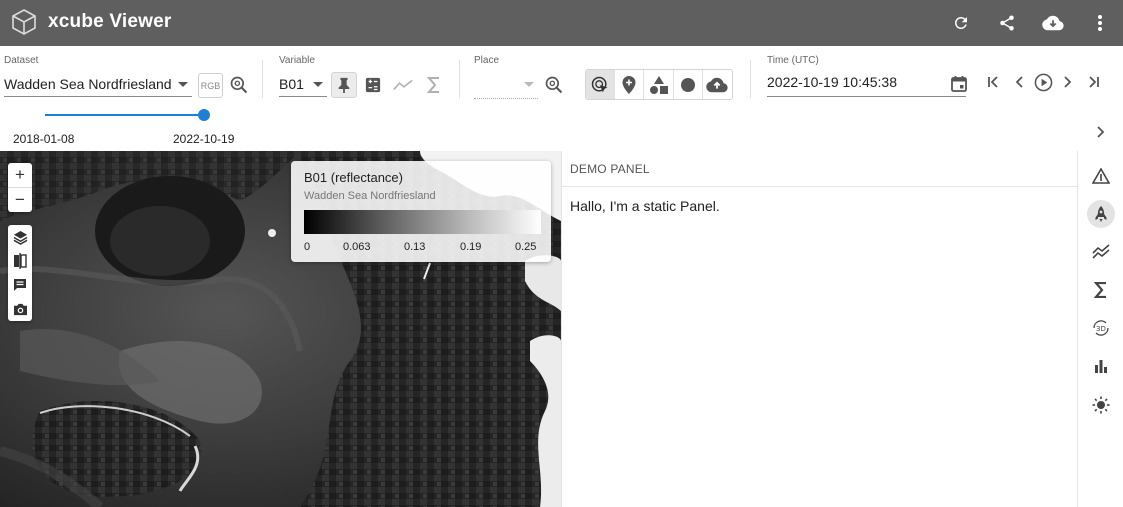 This screenshot has width=1123, height=507. I want to click on select-cursor-icon, so click(599, 84).